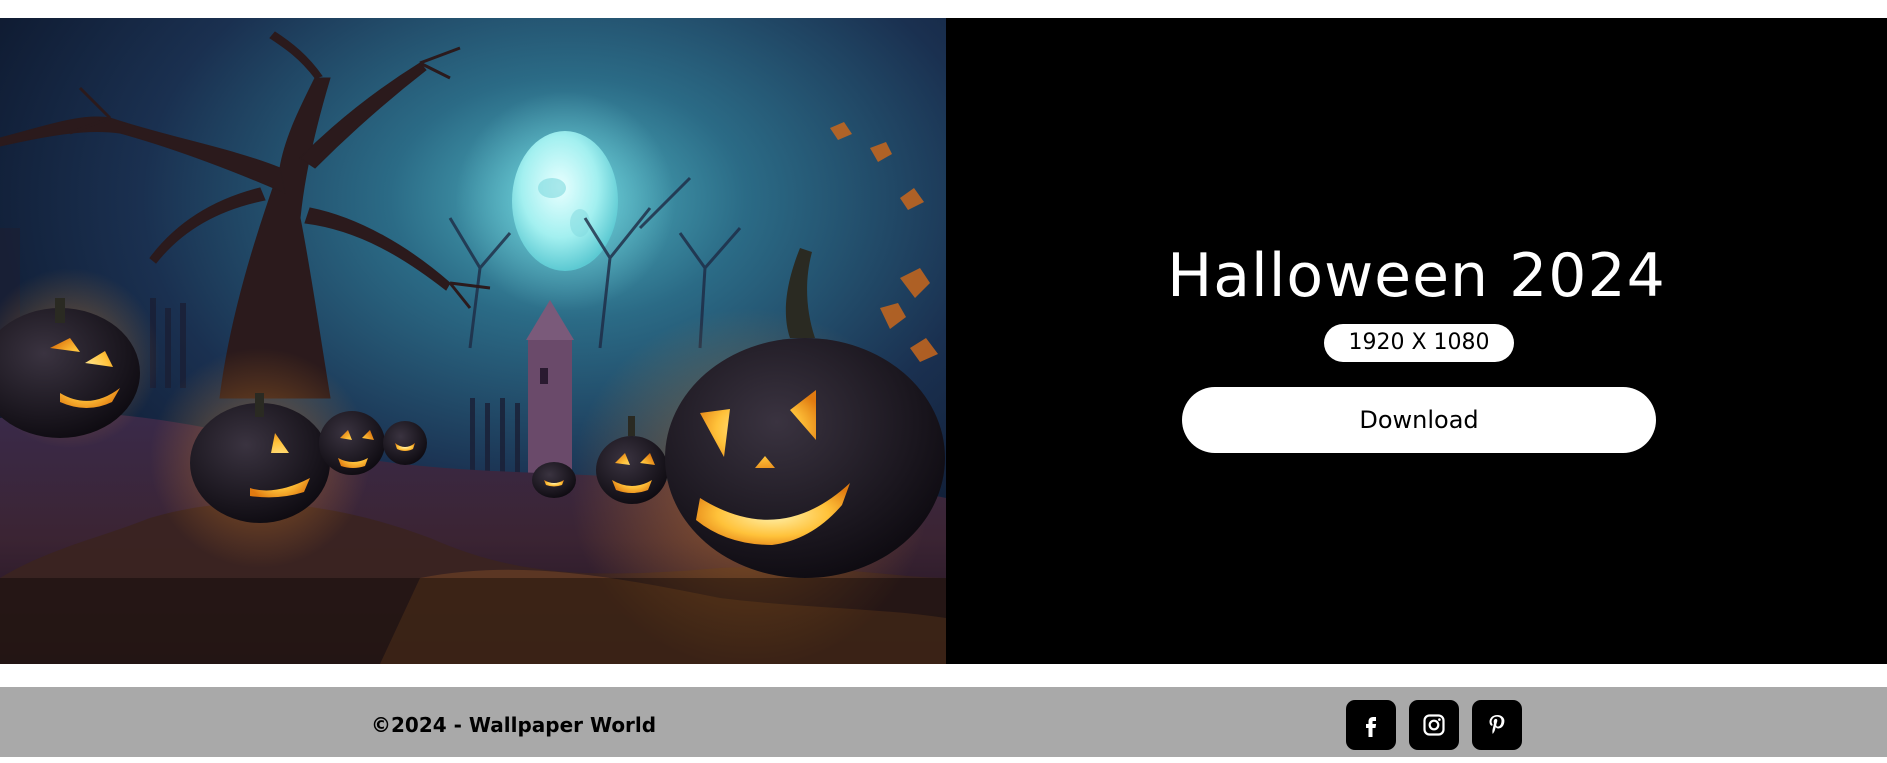 This screenshot has width=1887, height=763. I want to click on pinterest-icon, so click(1497, 724).